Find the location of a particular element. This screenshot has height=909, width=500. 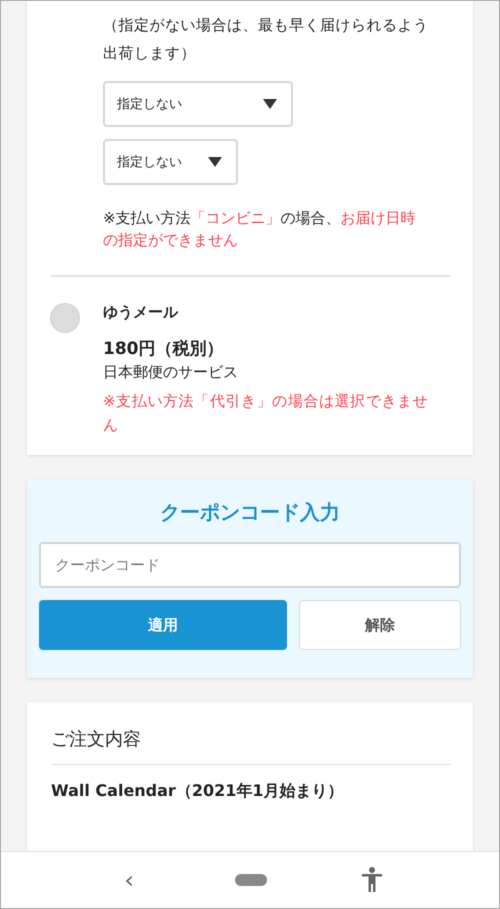

section-title: ご注文内容 is located at coordinates (96, 740).